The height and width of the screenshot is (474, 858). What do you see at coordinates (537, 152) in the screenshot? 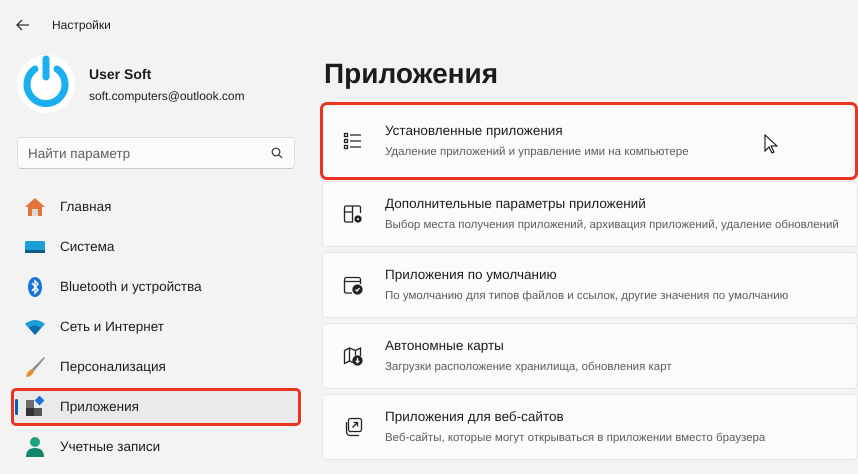
I see `card-description: Удаление приложений и управление ими на компьютере` at bounding box center [537, 152].